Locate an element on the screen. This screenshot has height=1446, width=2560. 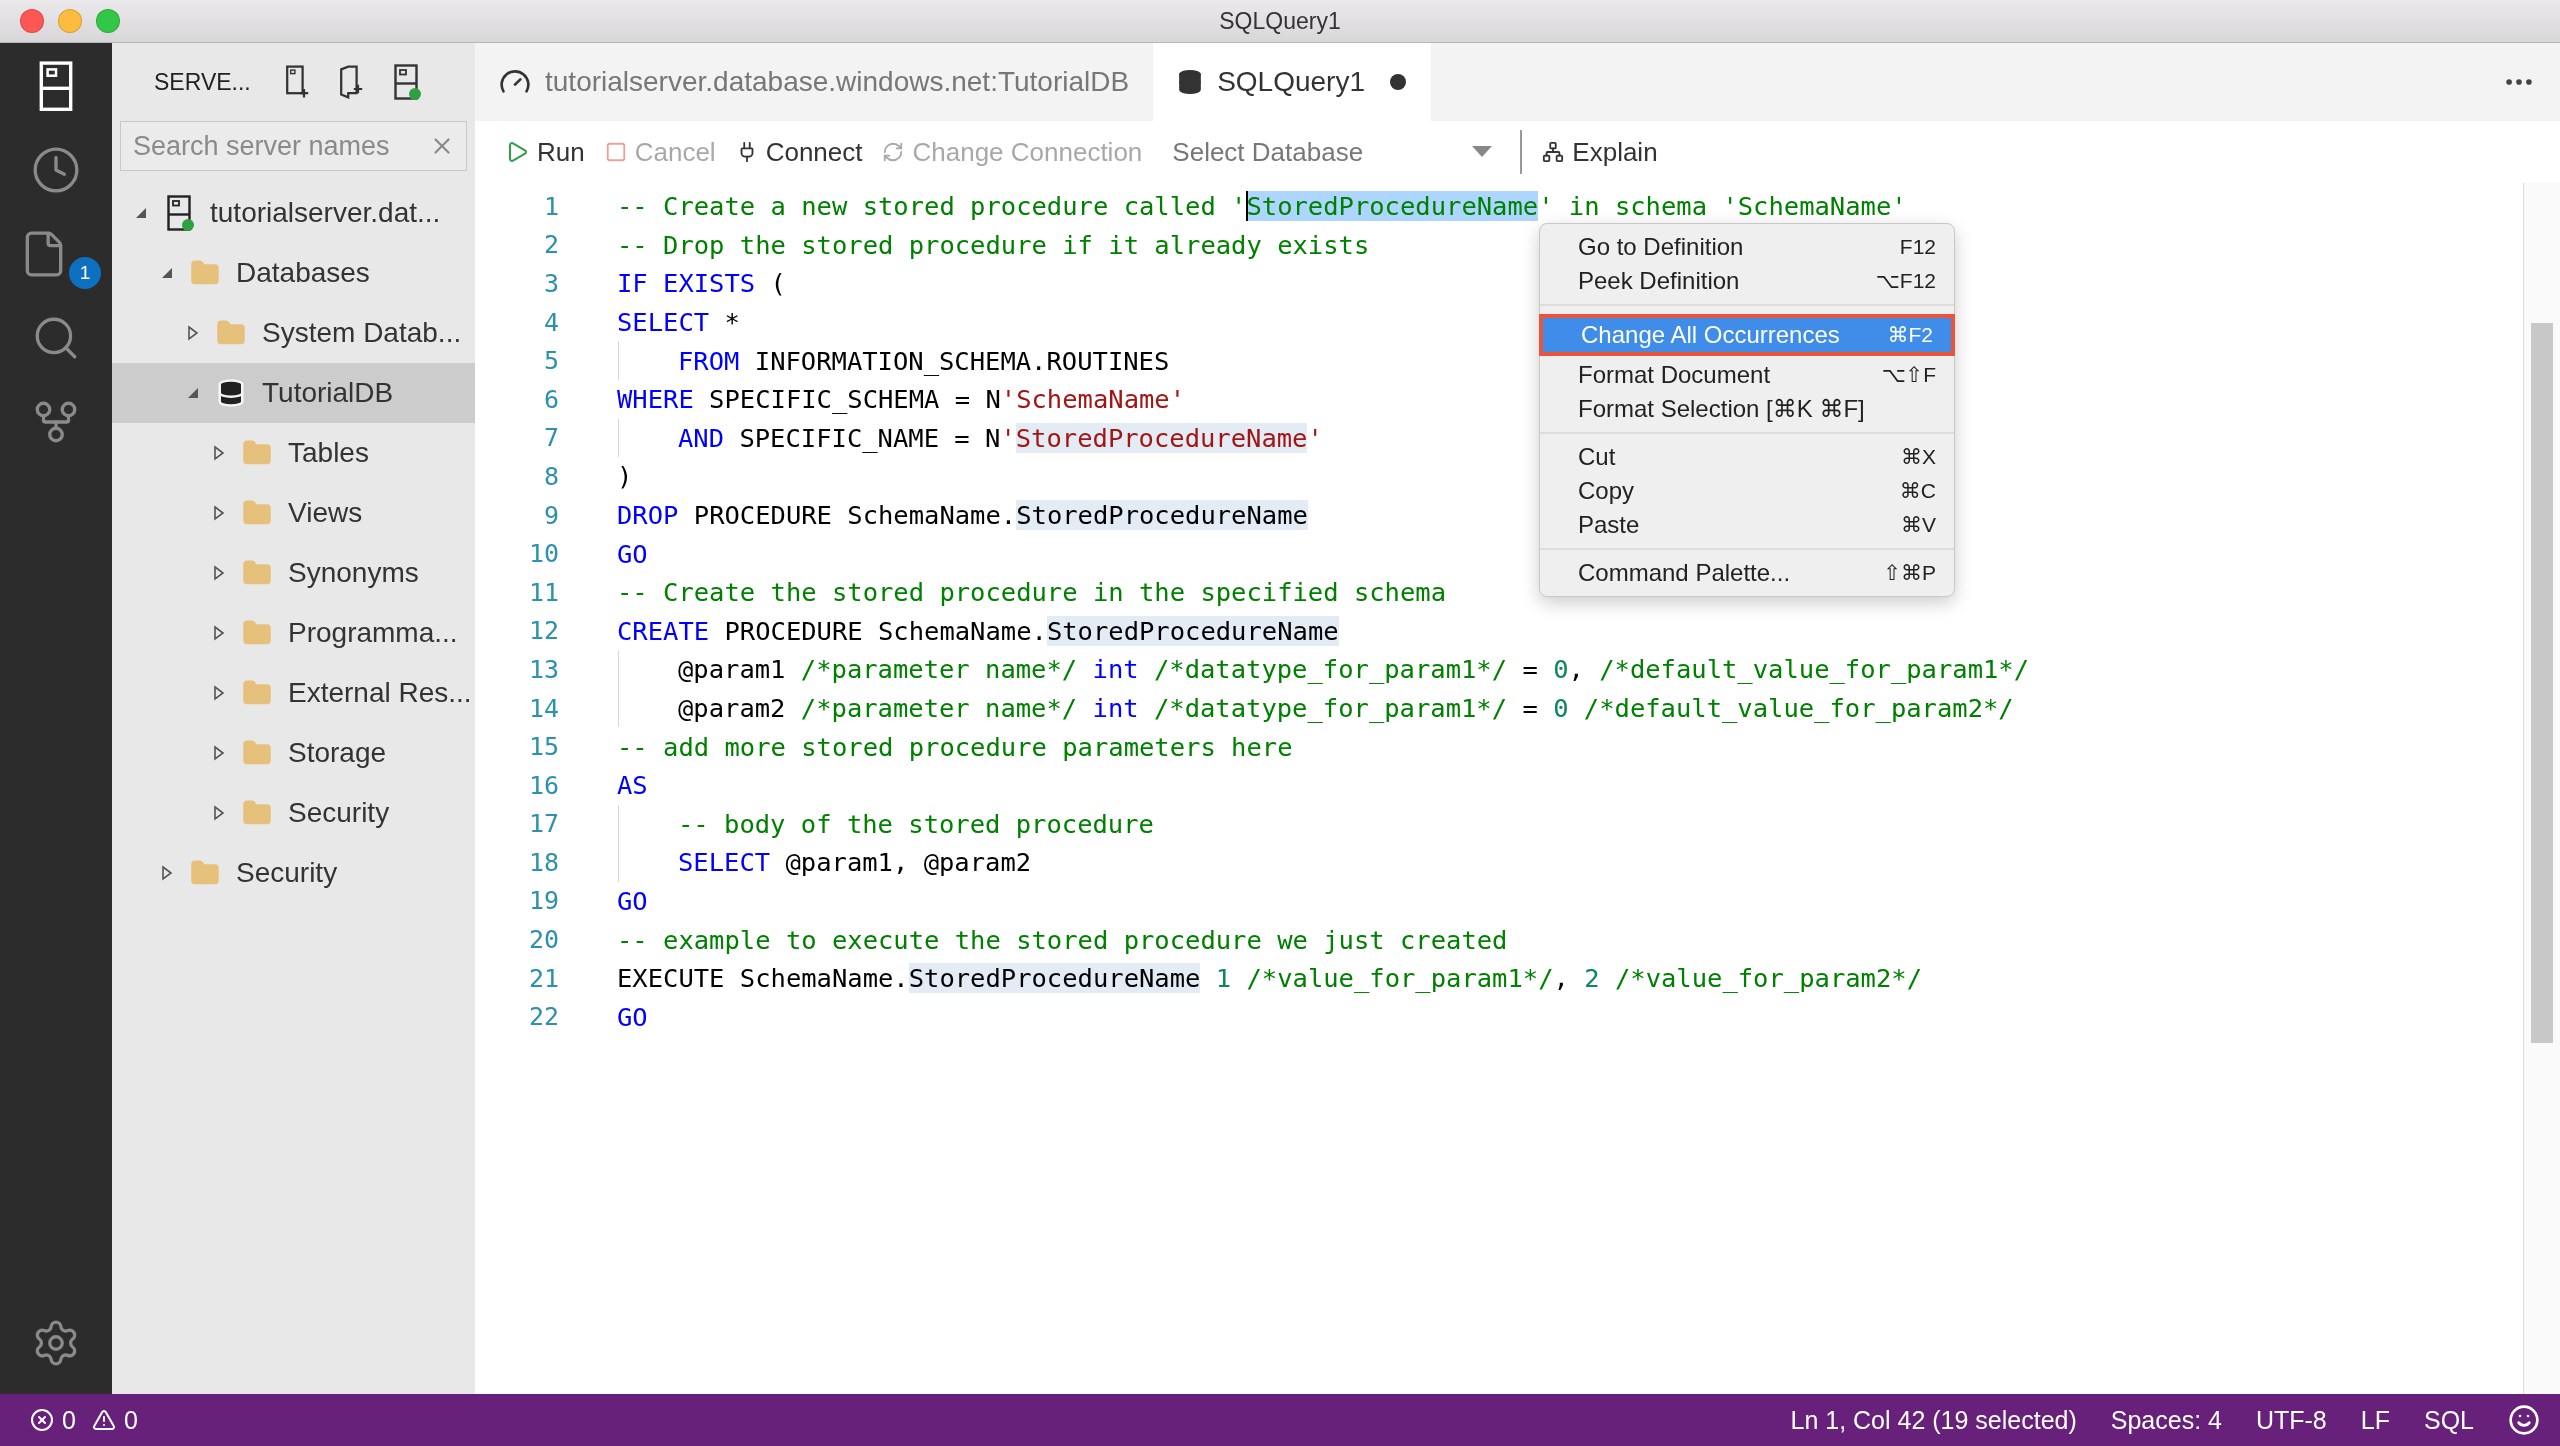
tree-item: Synonyms is located at coordinates (293, 573).